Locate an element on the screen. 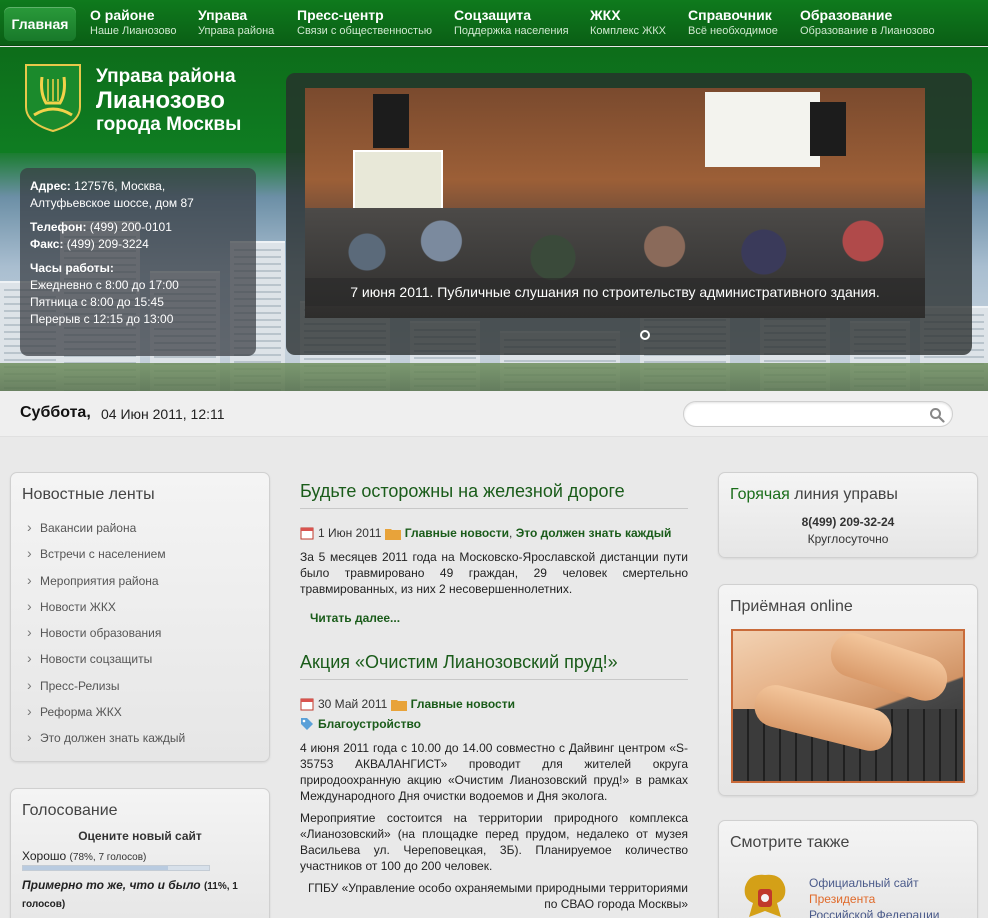  hotline-hours: Круглосуточно is located at coordinates (848, 539).